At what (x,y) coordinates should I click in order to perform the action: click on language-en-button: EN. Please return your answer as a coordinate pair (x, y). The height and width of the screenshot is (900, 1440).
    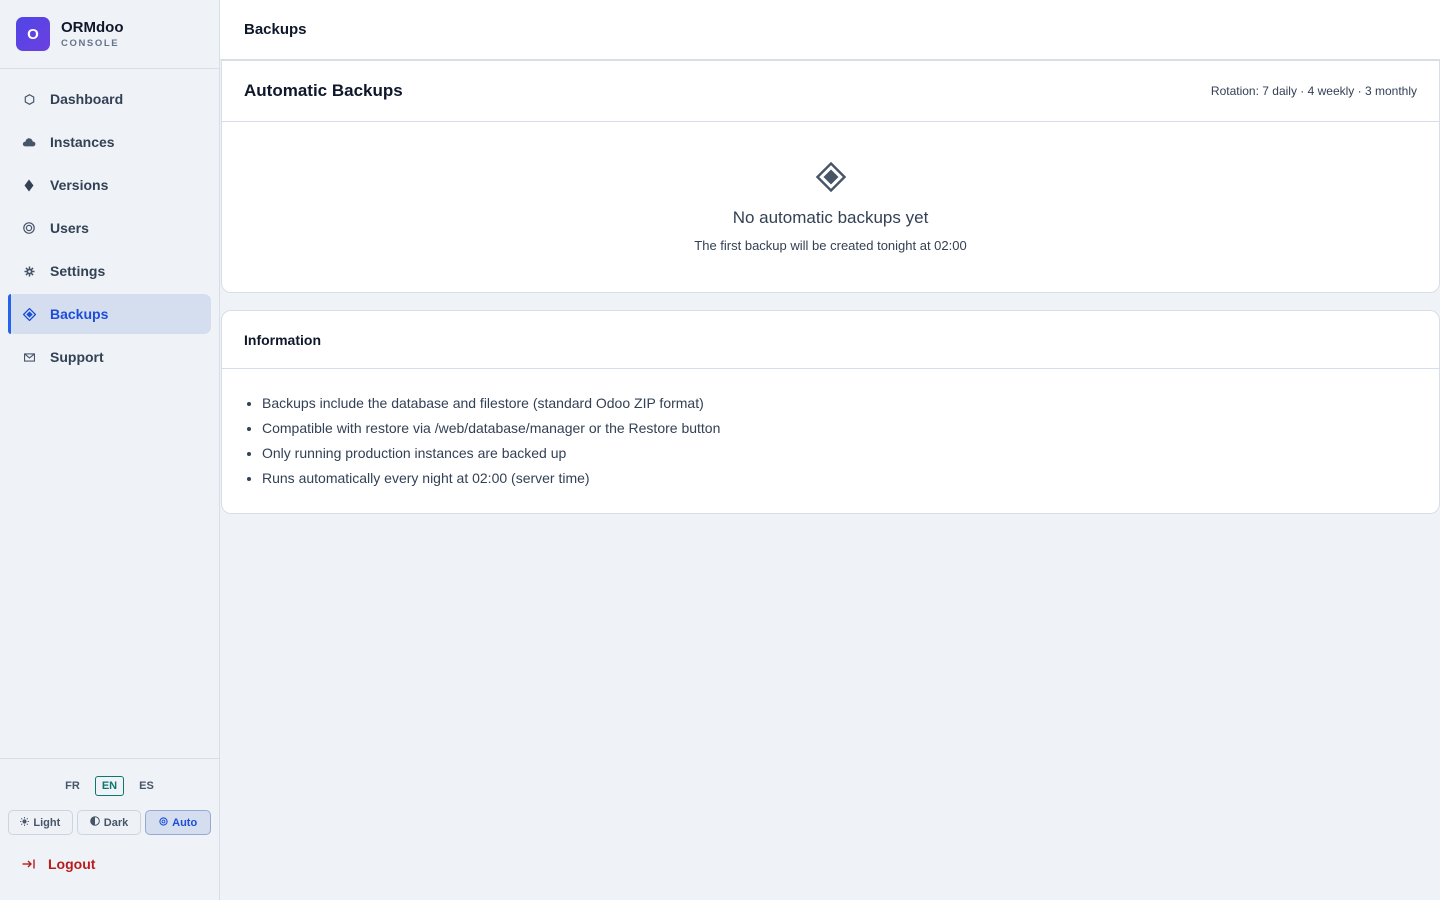
    Looking at the image, I should click on (109, 786).